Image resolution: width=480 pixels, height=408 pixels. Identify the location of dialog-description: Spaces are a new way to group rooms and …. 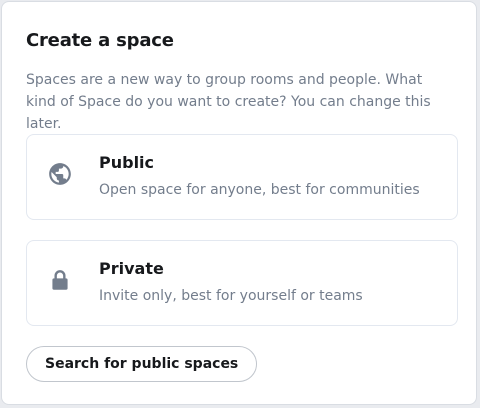
(228, 102).